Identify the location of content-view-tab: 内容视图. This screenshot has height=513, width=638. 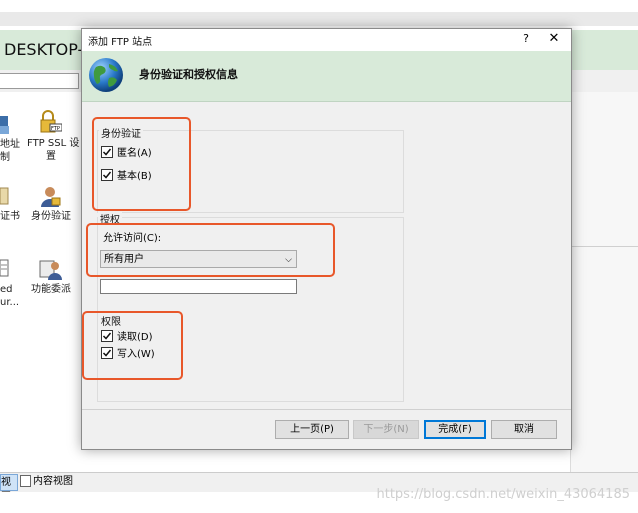
(46, 481).